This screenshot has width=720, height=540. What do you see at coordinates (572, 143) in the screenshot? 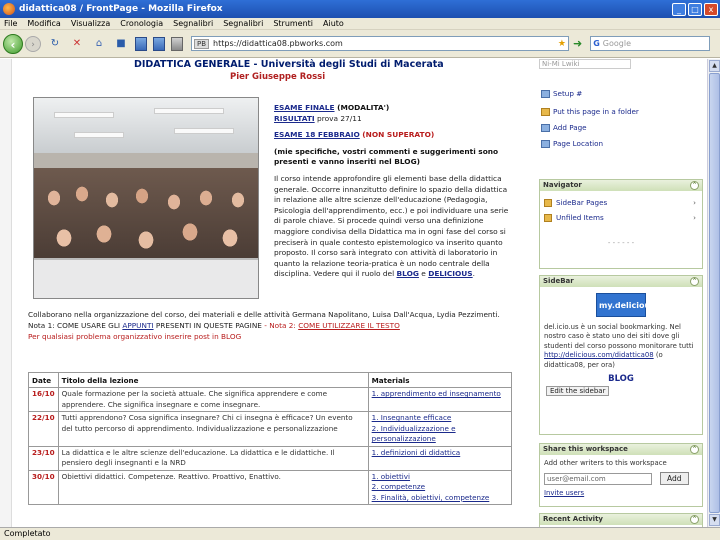
I see `page-location-link: Page Location` at bounding box center [572, 143].